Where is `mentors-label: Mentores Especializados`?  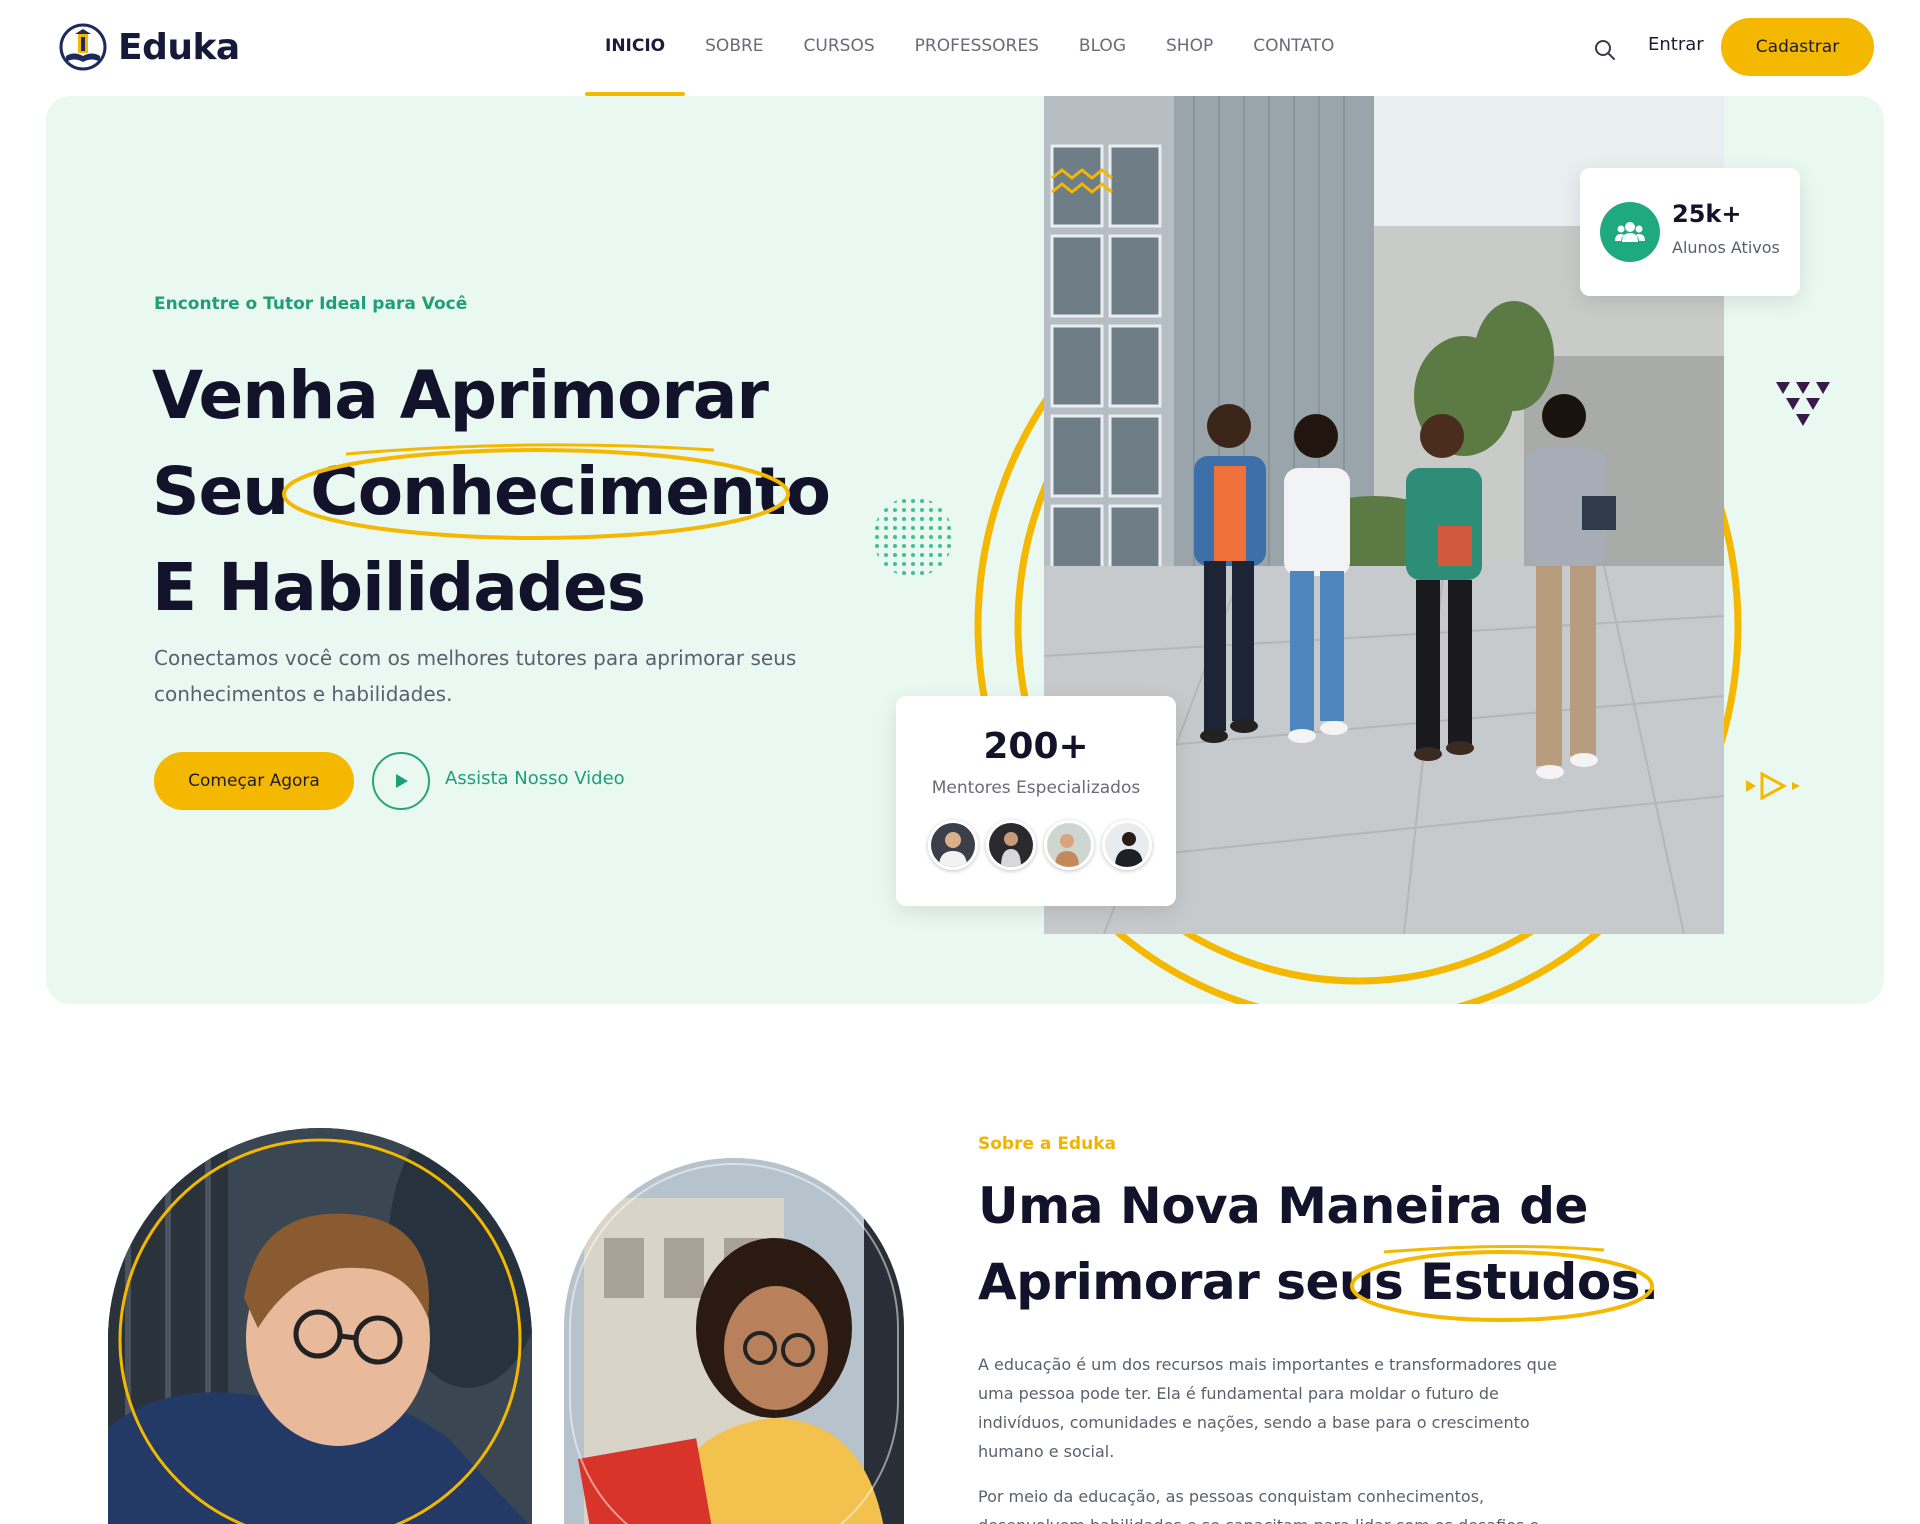 mentors-label: Mentores Especializados is located at coordinates (1036, 788).